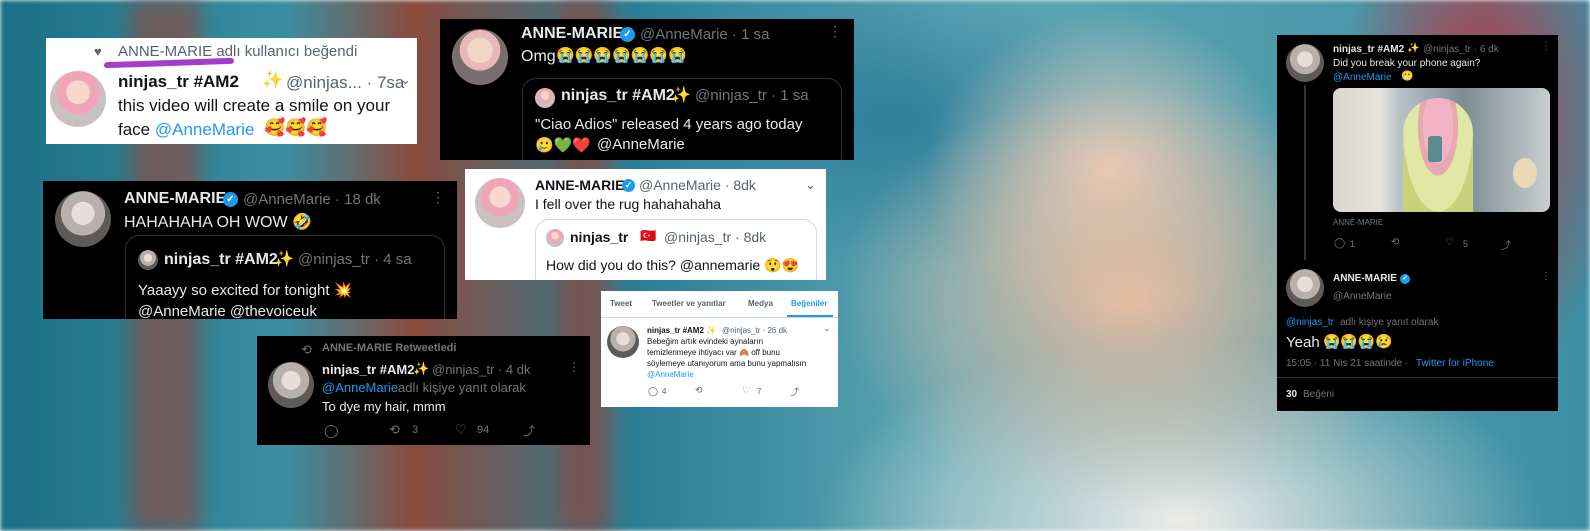 This screenshot has width=1590, height=531. What do you see at coordinates (759, 391) in the screenshot?
I see `like-count: 7` at bounding box center [759, 391].